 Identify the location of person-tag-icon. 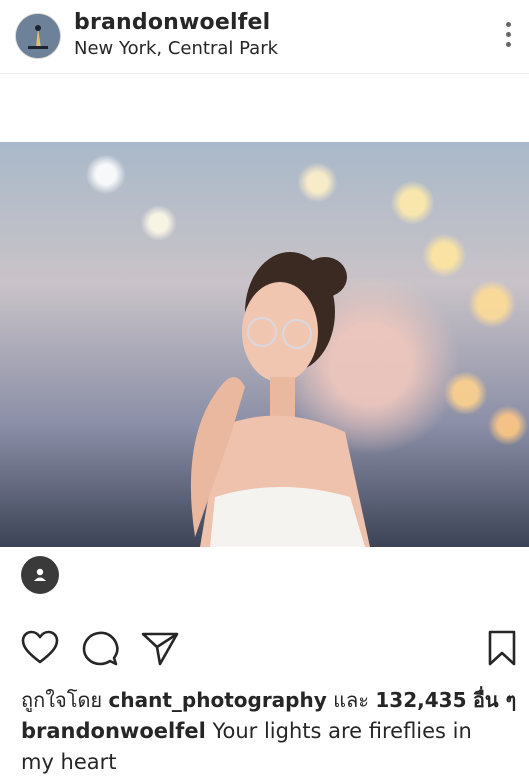
(40, 574).